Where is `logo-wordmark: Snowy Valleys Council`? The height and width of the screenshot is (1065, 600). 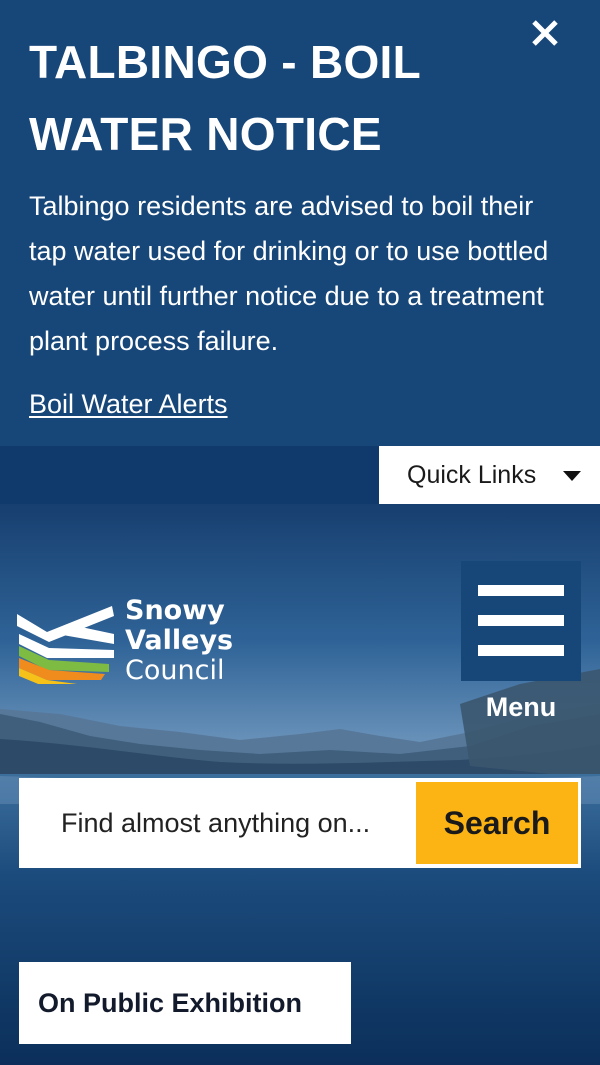 logo-wordmark: Snowy Valleys Council is located at coordinates (179, 641).